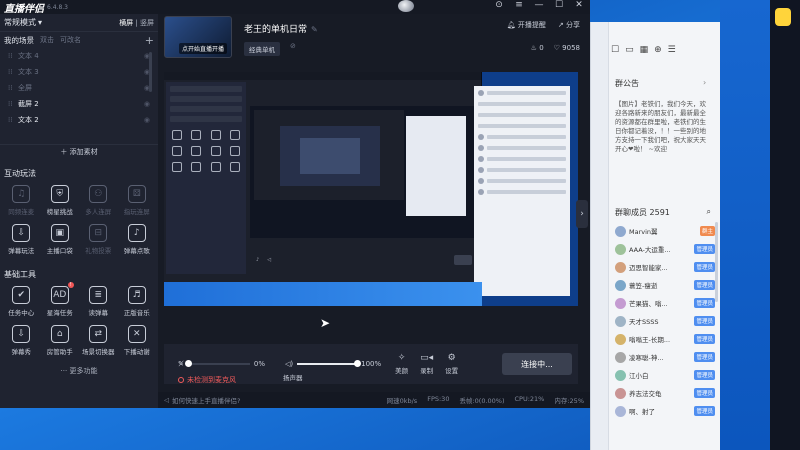 This screenshot has width=800, height=450. Describe the element at coordinates (79, 104) in the screenshot. I see `scene-item: ⁞⁞ 截屏 2 ◉` at that location.